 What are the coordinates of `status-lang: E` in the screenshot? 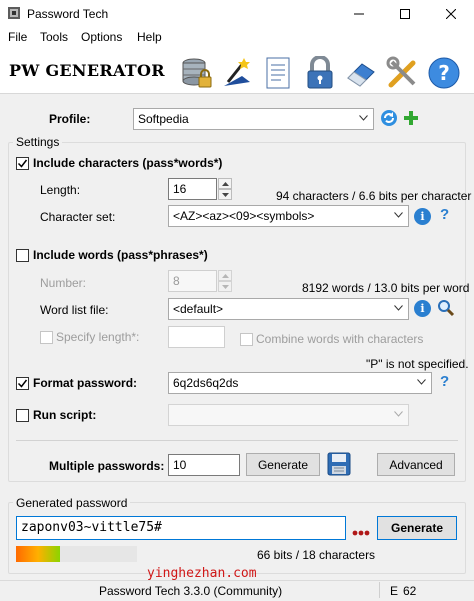 It's located at (394, 591).